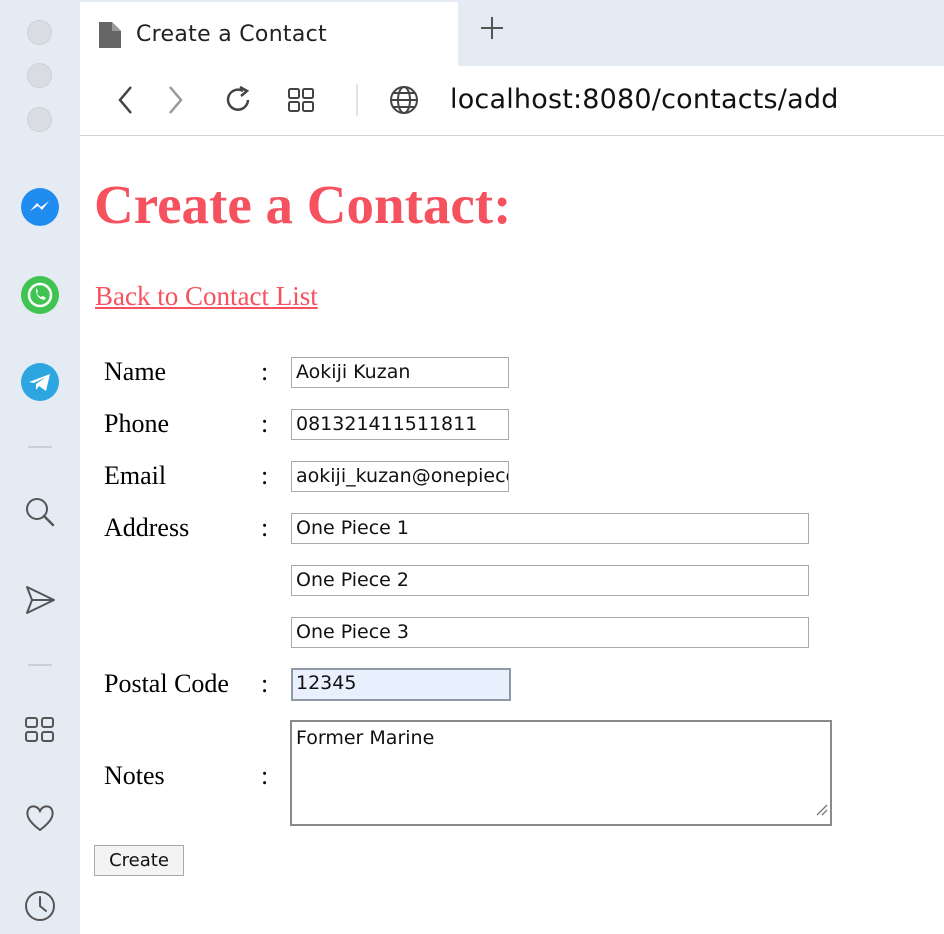 The width and height of the screenshot is (944, 934). I want to click on tab-overview-button, so click(301, 100).